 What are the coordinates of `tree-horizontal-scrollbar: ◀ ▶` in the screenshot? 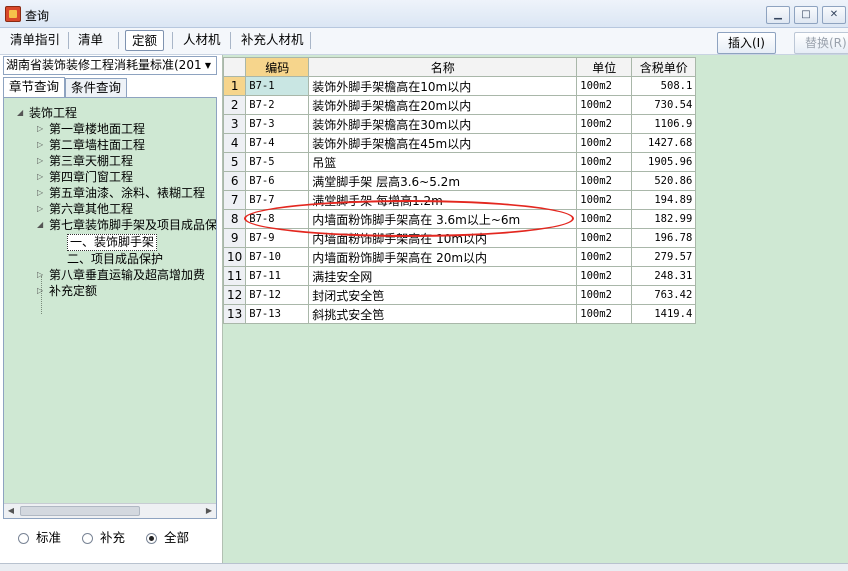 It's located at (110, 510).